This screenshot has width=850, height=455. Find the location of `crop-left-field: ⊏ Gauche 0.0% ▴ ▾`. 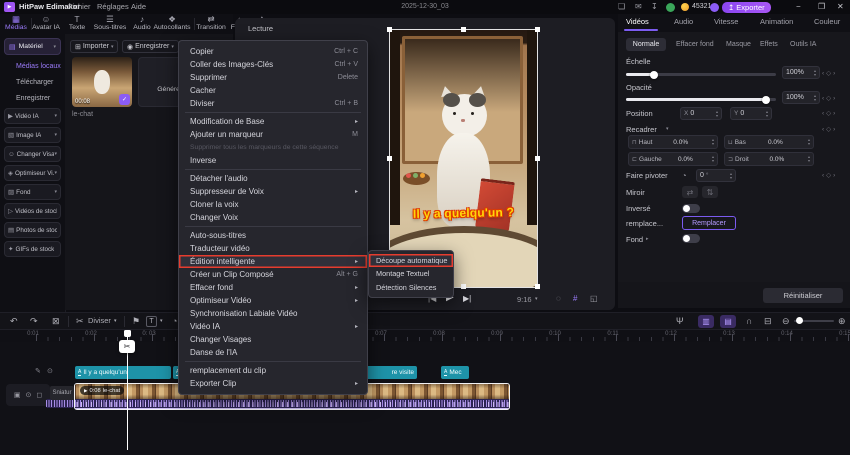

crop-left-field: ⊏ Gauche 0.0% ▴ ▾ is located at coordinates (673, 159).